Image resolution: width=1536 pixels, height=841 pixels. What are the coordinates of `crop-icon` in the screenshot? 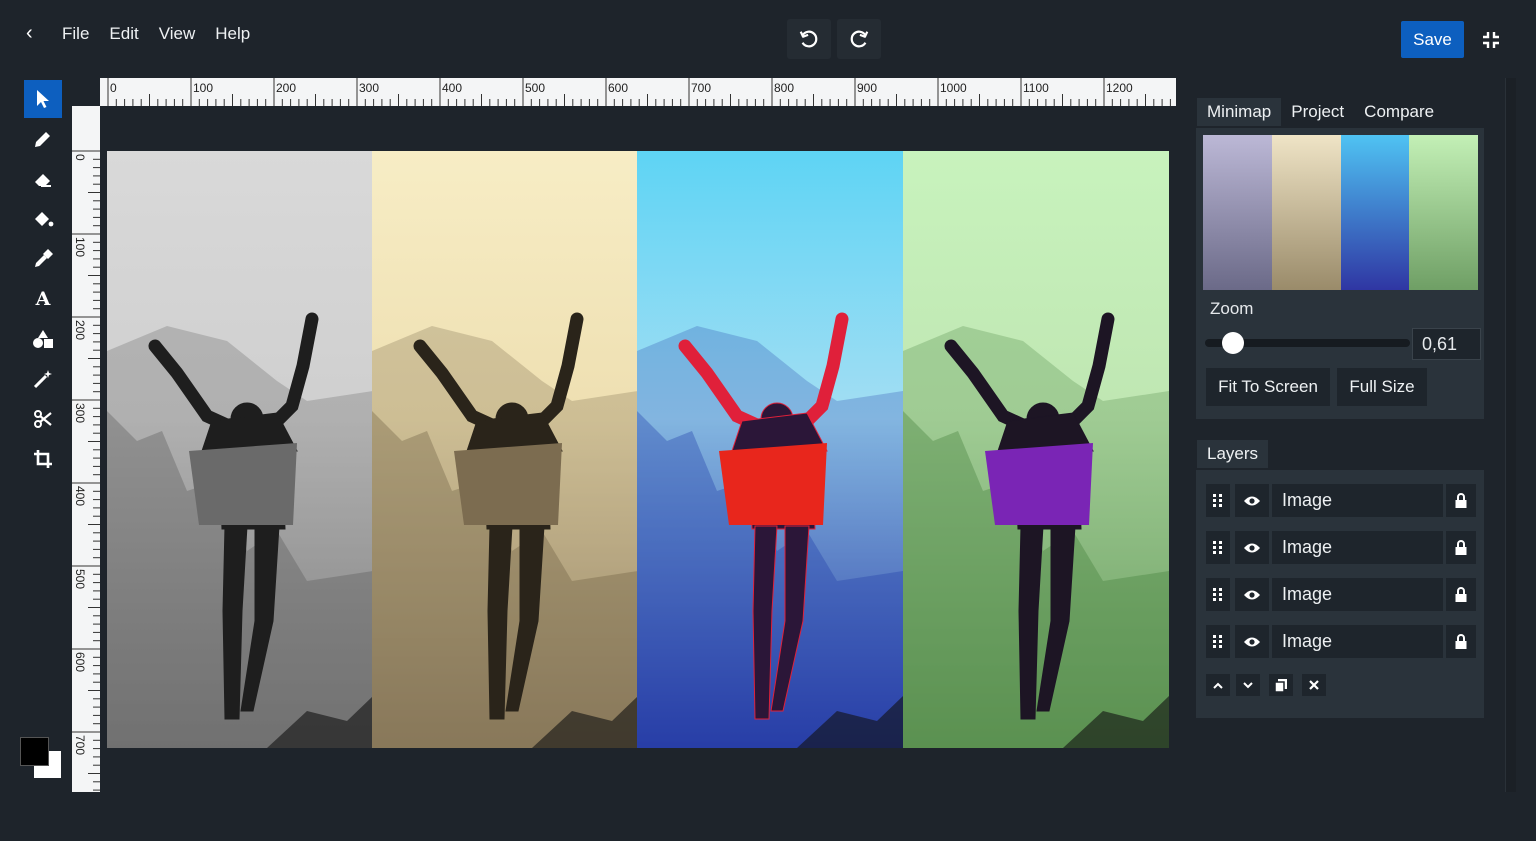 It's located at (43, 459).